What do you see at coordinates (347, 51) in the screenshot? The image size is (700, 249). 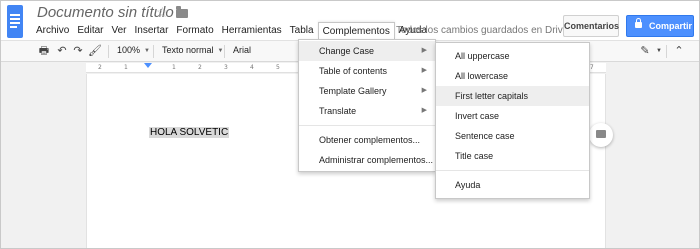 I see `menu-item-label: Change Case` at bounding box center [347, 51].